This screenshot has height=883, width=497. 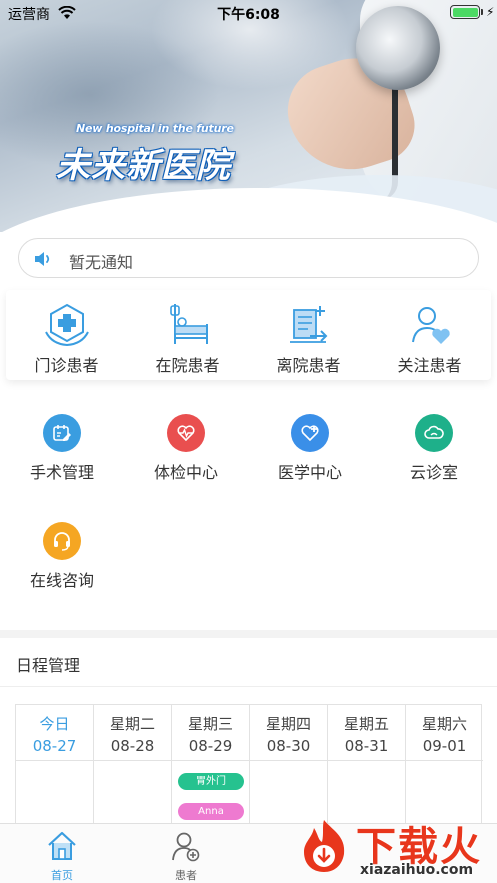 I want to click on weekday-label: 星期二, so click(x=132, y=724).